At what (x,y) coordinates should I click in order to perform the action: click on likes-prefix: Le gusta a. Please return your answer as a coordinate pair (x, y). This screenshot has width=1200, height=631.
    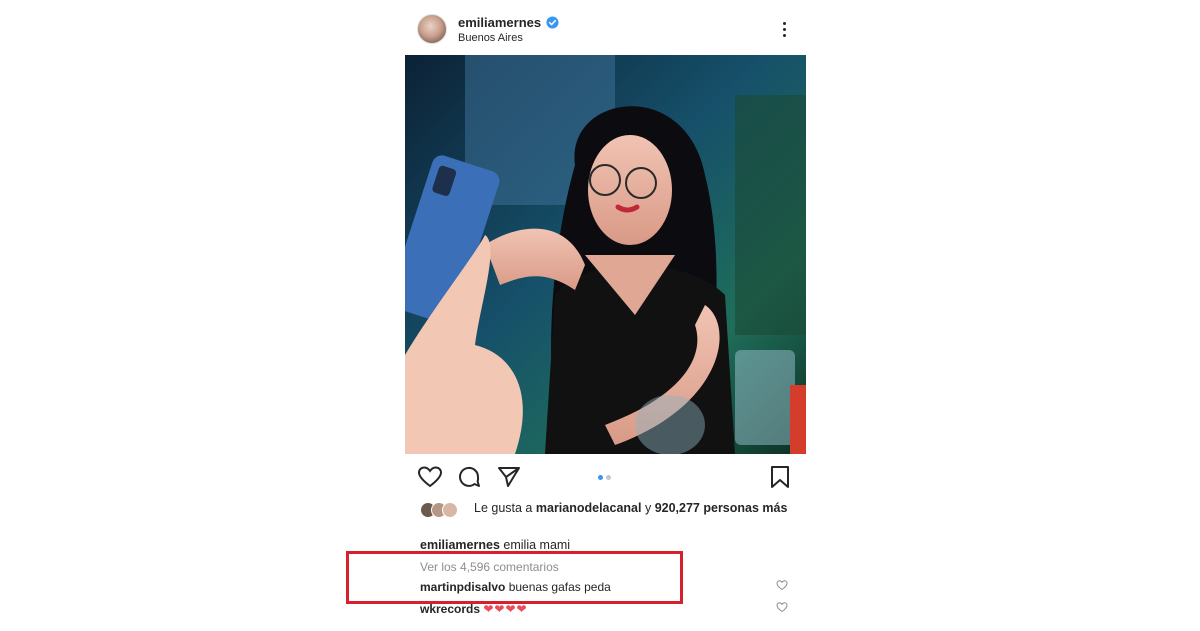
    Looking at the image, I should click on (503, 508).